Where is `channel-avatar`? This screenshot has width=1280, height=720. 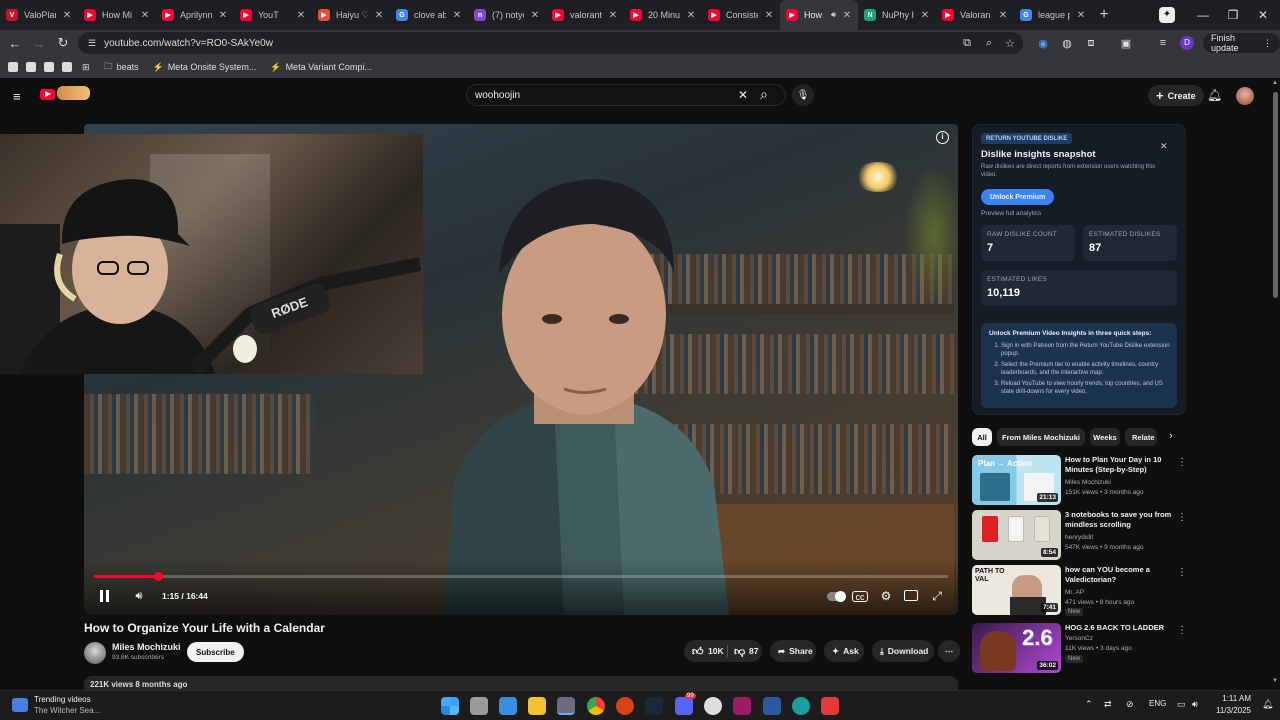
channel-avatar is located at coordinates (95, 653).